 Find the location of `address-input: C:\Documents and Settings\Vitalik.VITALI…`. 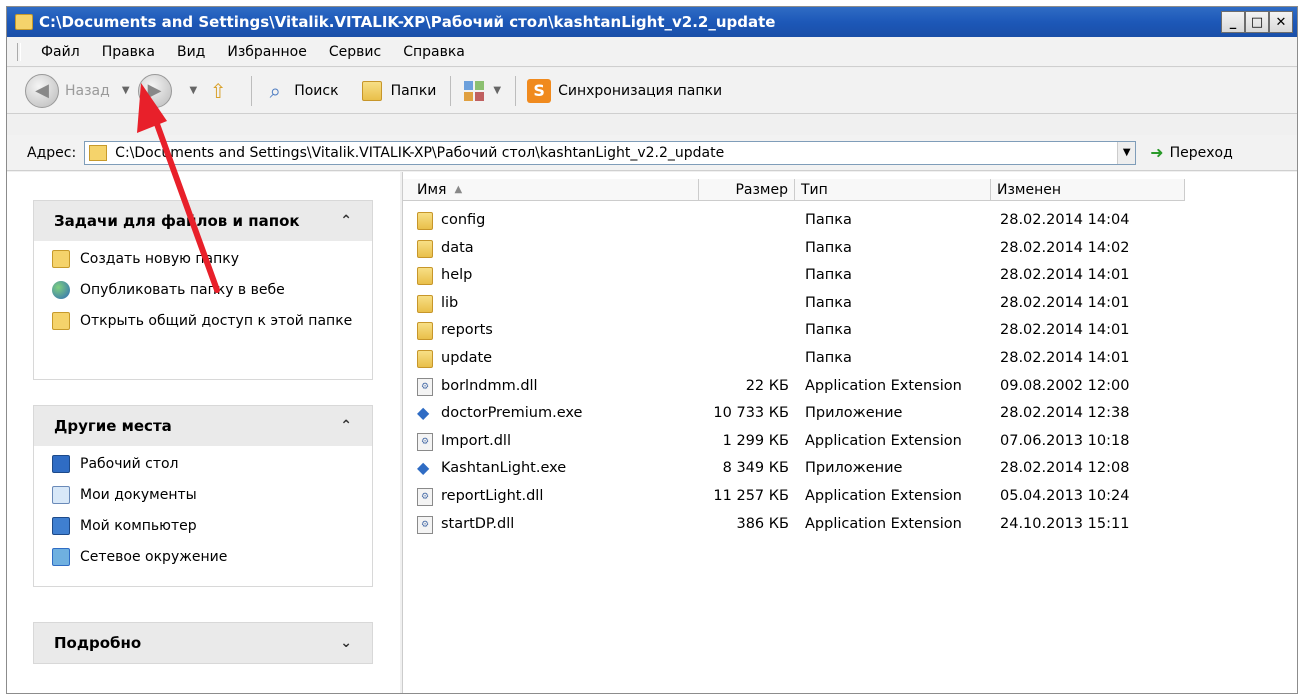

address-input: C:\Documents and Settings\Vitalik.VITALI… is located at coordinates (610, 152).